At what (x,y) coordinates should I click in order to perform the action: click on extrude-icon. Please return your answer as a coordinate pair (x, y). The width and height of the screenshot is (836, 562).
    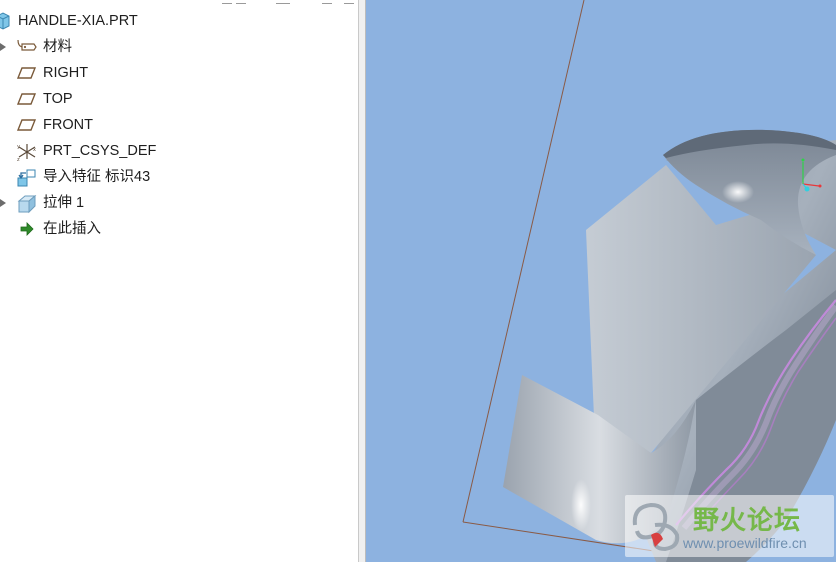
    Looking at the image, I should click on (27, 204).